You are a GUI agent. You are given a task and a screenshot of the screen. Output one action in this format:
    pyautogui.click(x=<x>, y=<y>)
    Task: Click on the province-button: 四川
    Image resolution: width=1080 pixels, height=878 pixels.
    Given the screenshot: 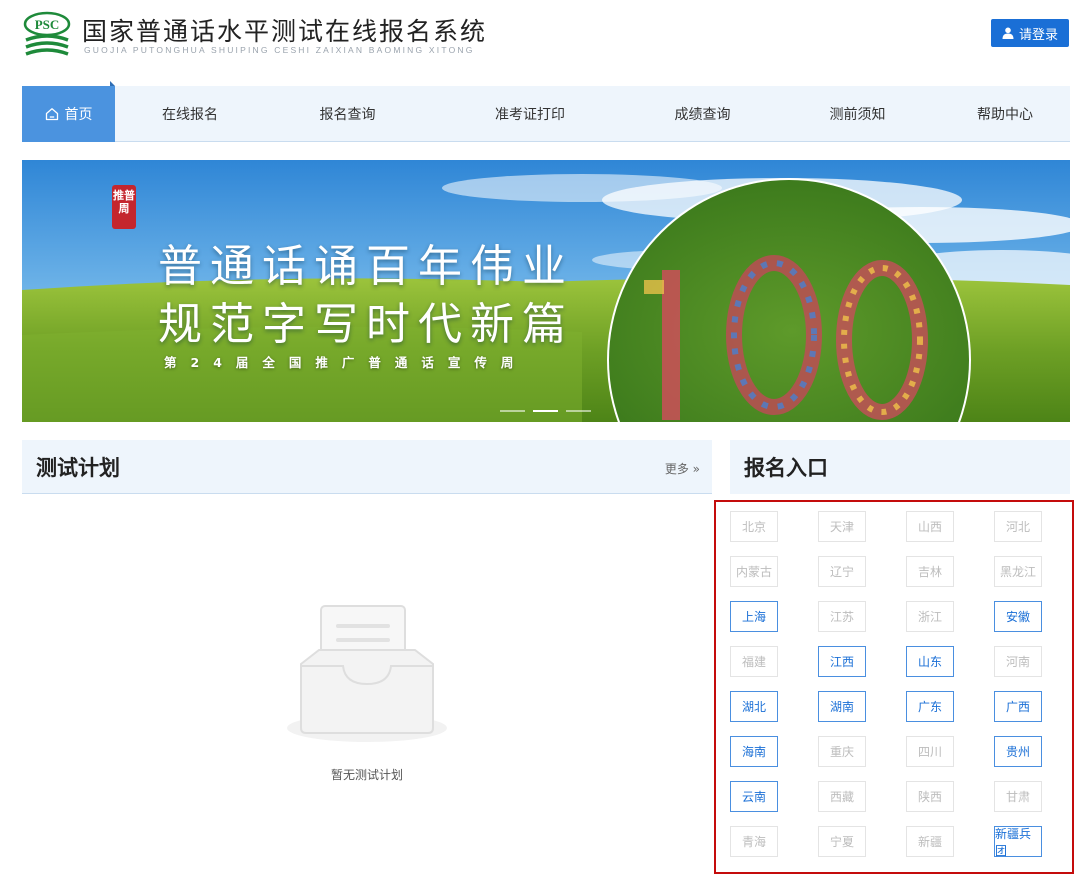 What is the action you would take?
    pyautogui.click(x=930, y=751)
    